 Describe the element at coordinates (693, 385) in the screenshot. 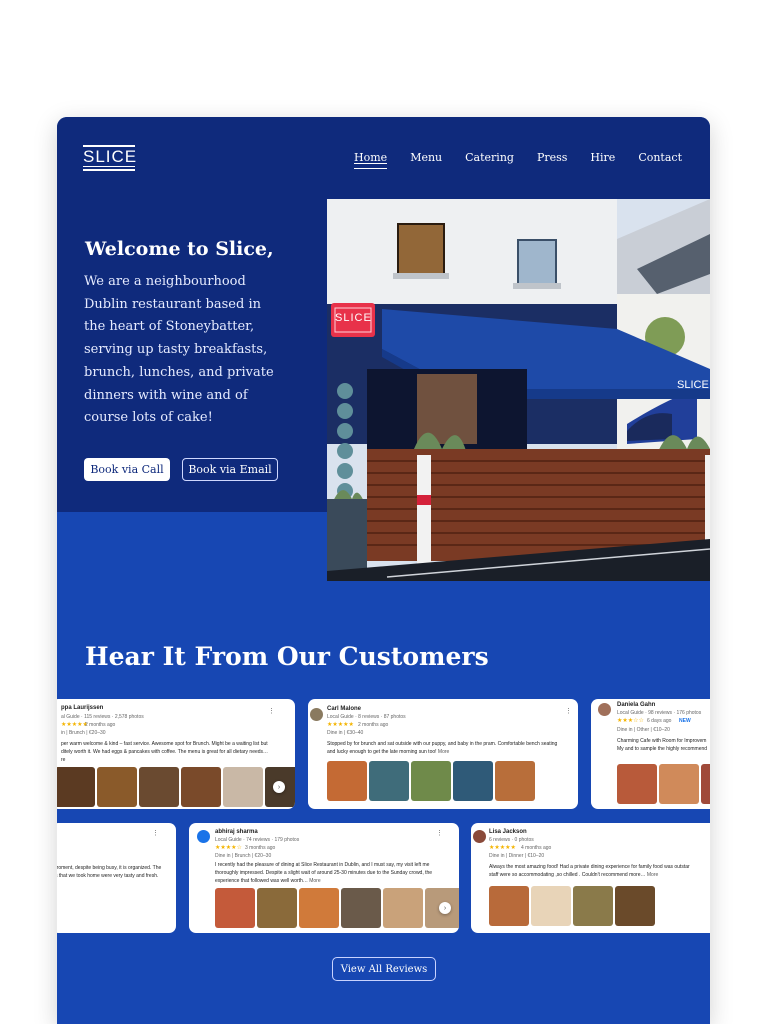

I see `wall-sign-text: SLICE` at that location.